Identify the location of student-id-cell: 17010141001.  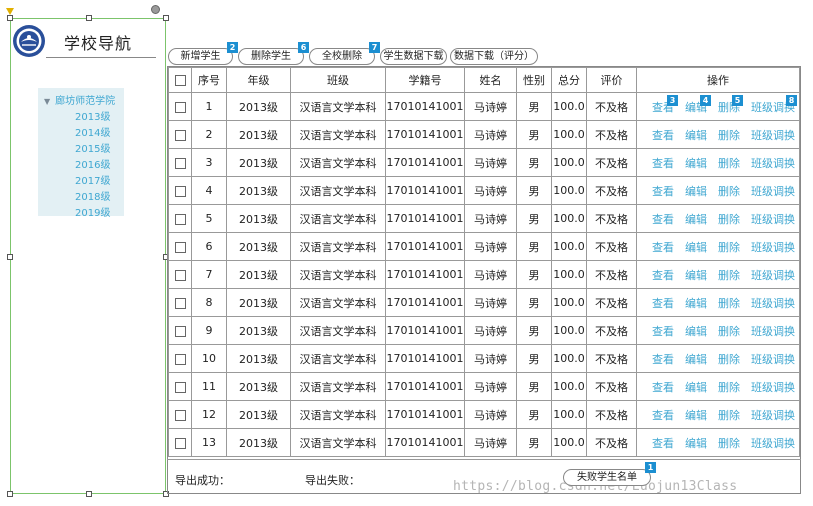
(425, 386).